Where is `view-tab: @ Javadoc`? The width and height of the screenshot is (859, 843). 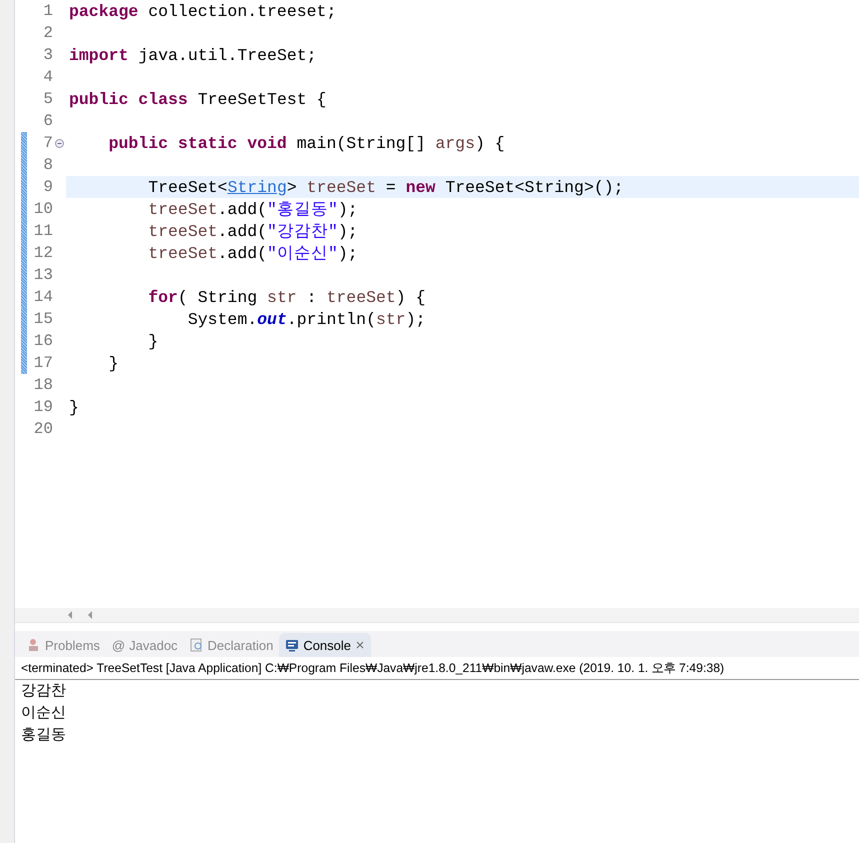 view-tab: @ Javadoc is located at coordinates (145, 645).